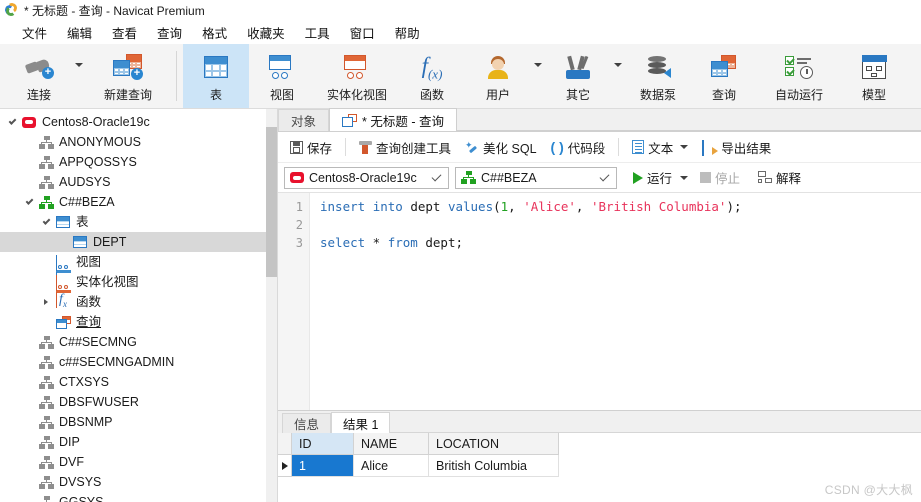 The height and width of the screenshot is (502, 921). Describe the element at coordinates (138, 422) in the screenshot. I see `tree-item: DBSNMP` at that location.